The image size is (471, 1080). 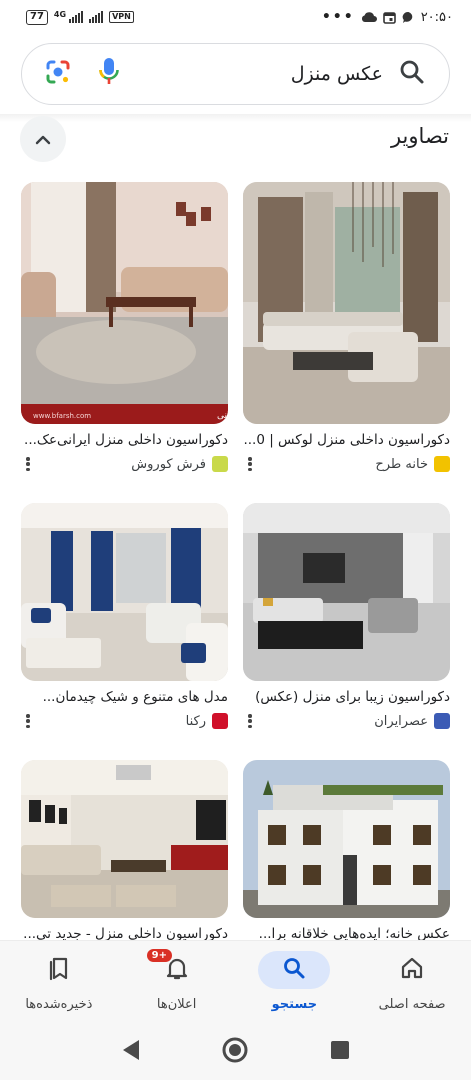 I want to click on home-circle-icon, so click(x=235, y=1052).